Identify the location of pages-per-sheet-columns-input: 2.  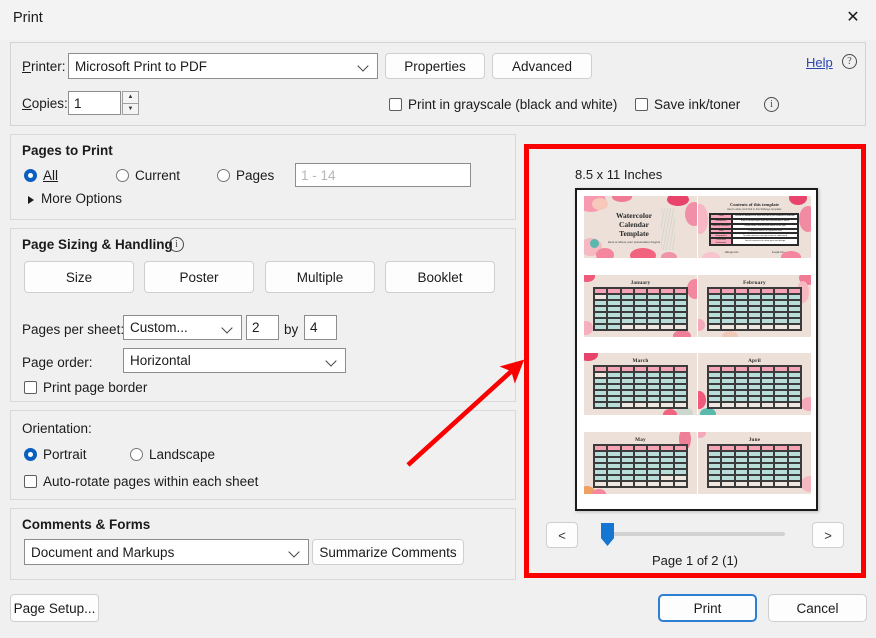
(262, 327).